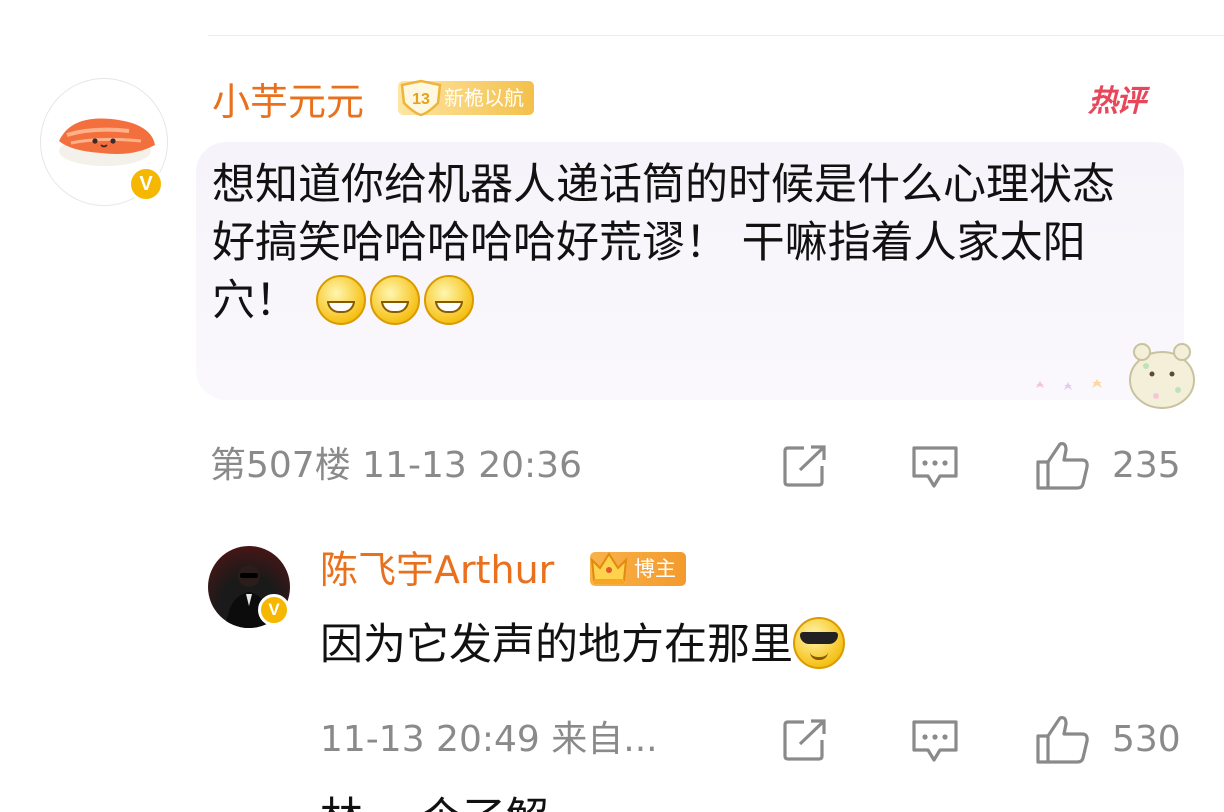 This screenshot has height=812, width=1224. What do you see at coordinates (430, 739) in the screenshot?
I see `reply-timestamp: 11-13 20:49` at bounding box center [430, 739].